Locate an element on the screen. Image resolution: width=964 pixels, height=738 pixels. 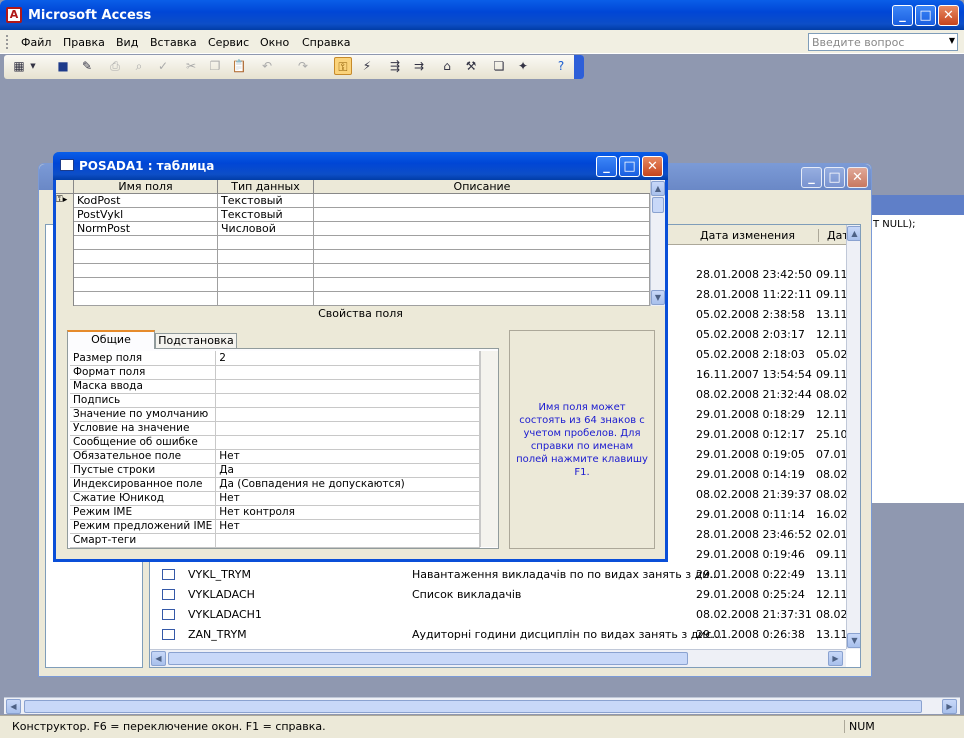
property-row: Размер поля 2 is located at coordinates (275, 358).